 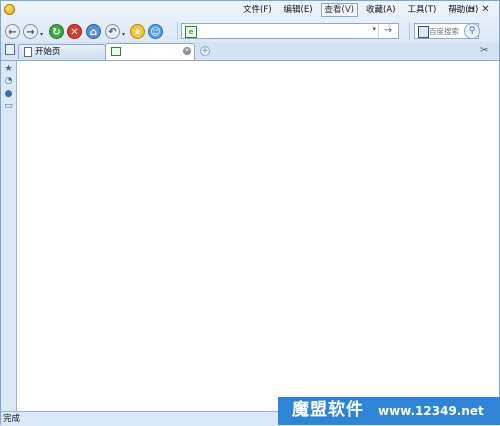 I want to click on maximize-icon: ▫, so click(x=470, y=9).